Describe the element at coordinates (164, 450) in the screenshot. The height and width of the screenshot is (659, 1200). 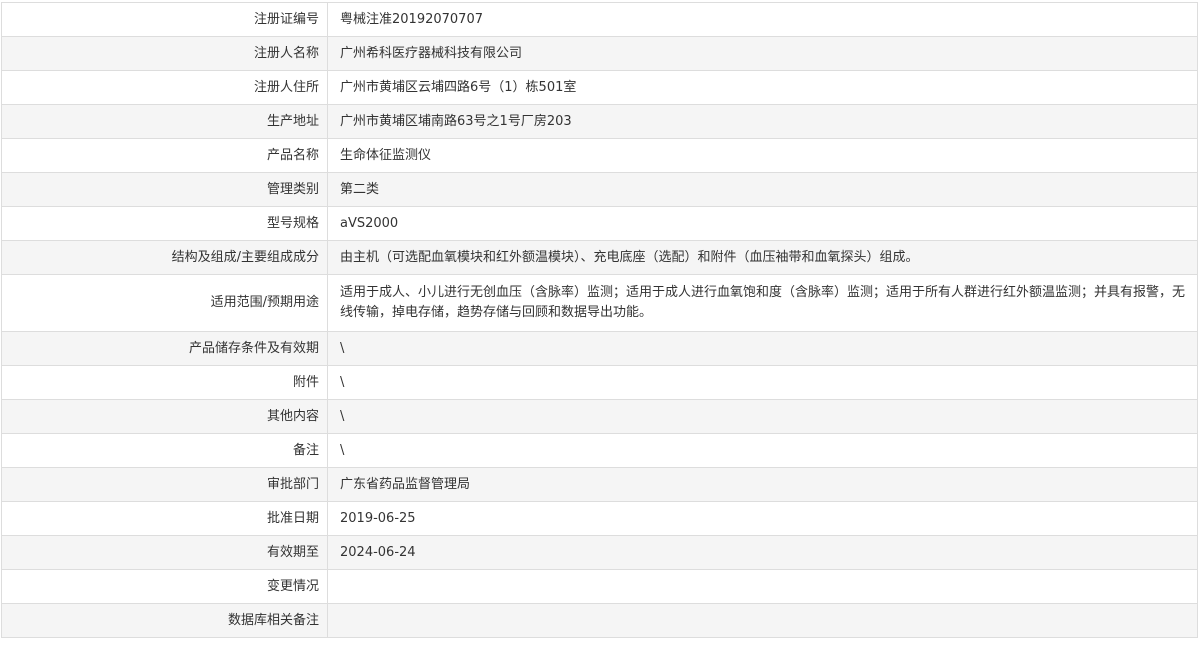
I see `field-label: 备注` at that location.